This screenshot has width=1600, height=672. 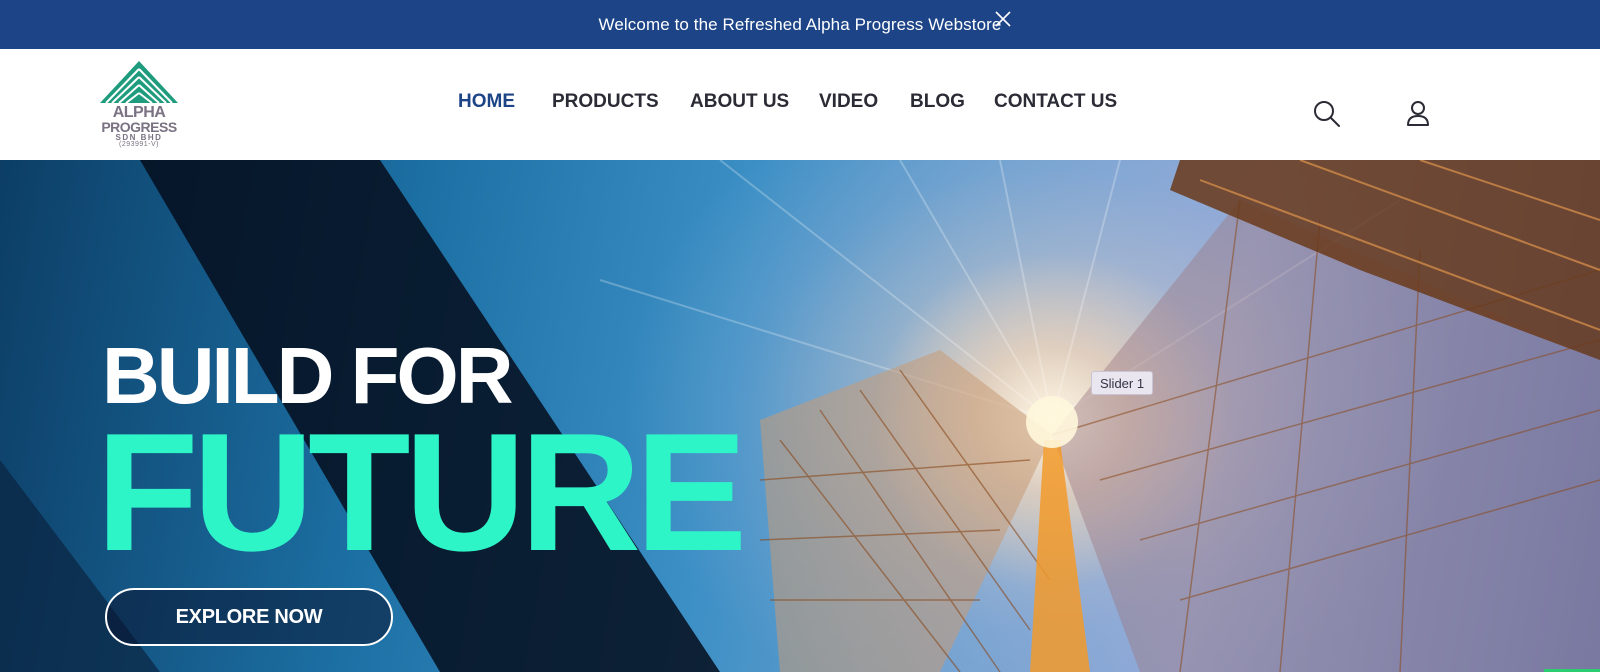 I want to click on nav-about-us: ABOUT US, so click(x=739, y=102).